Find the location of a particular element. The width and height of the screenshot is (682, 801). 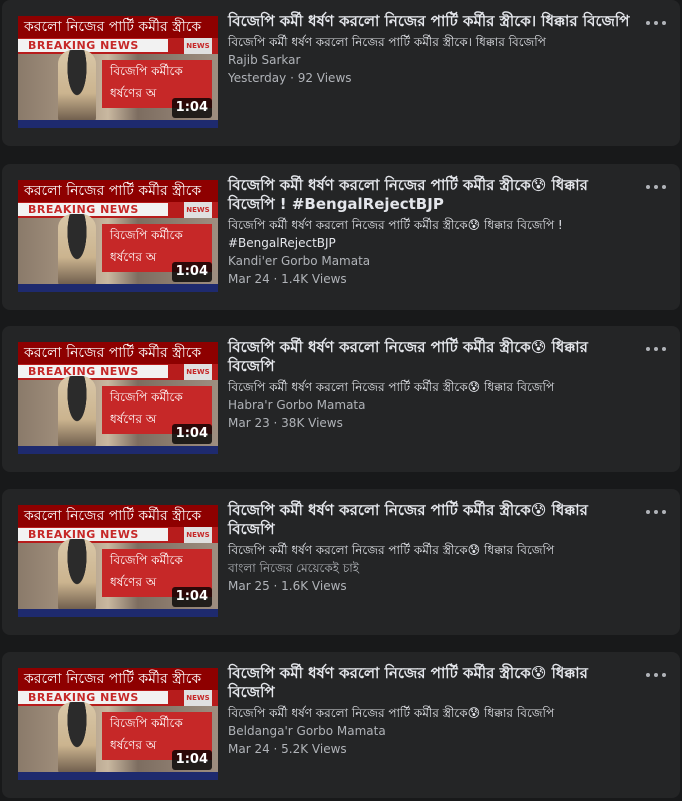

video-meta: Mar 24 · 5.2K Views is located at coordinates (287, 749).